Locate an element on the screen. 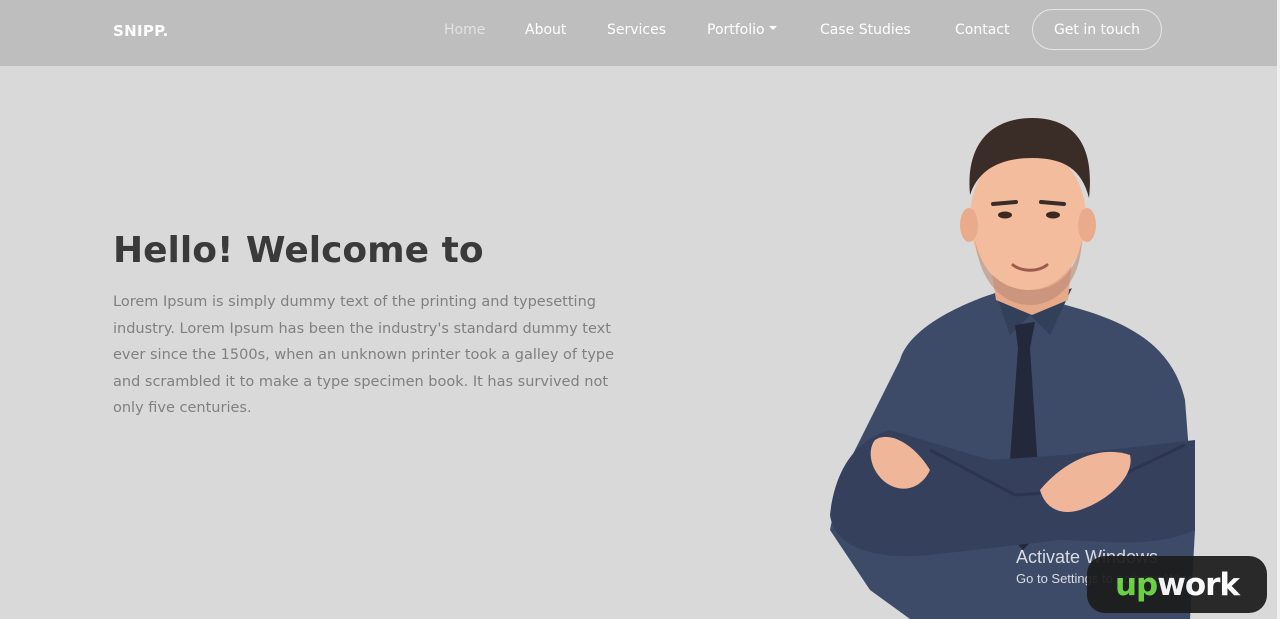 This screenshot has width=1280, height=619. nav-link-services: Services is located at coordinates (636, 30).